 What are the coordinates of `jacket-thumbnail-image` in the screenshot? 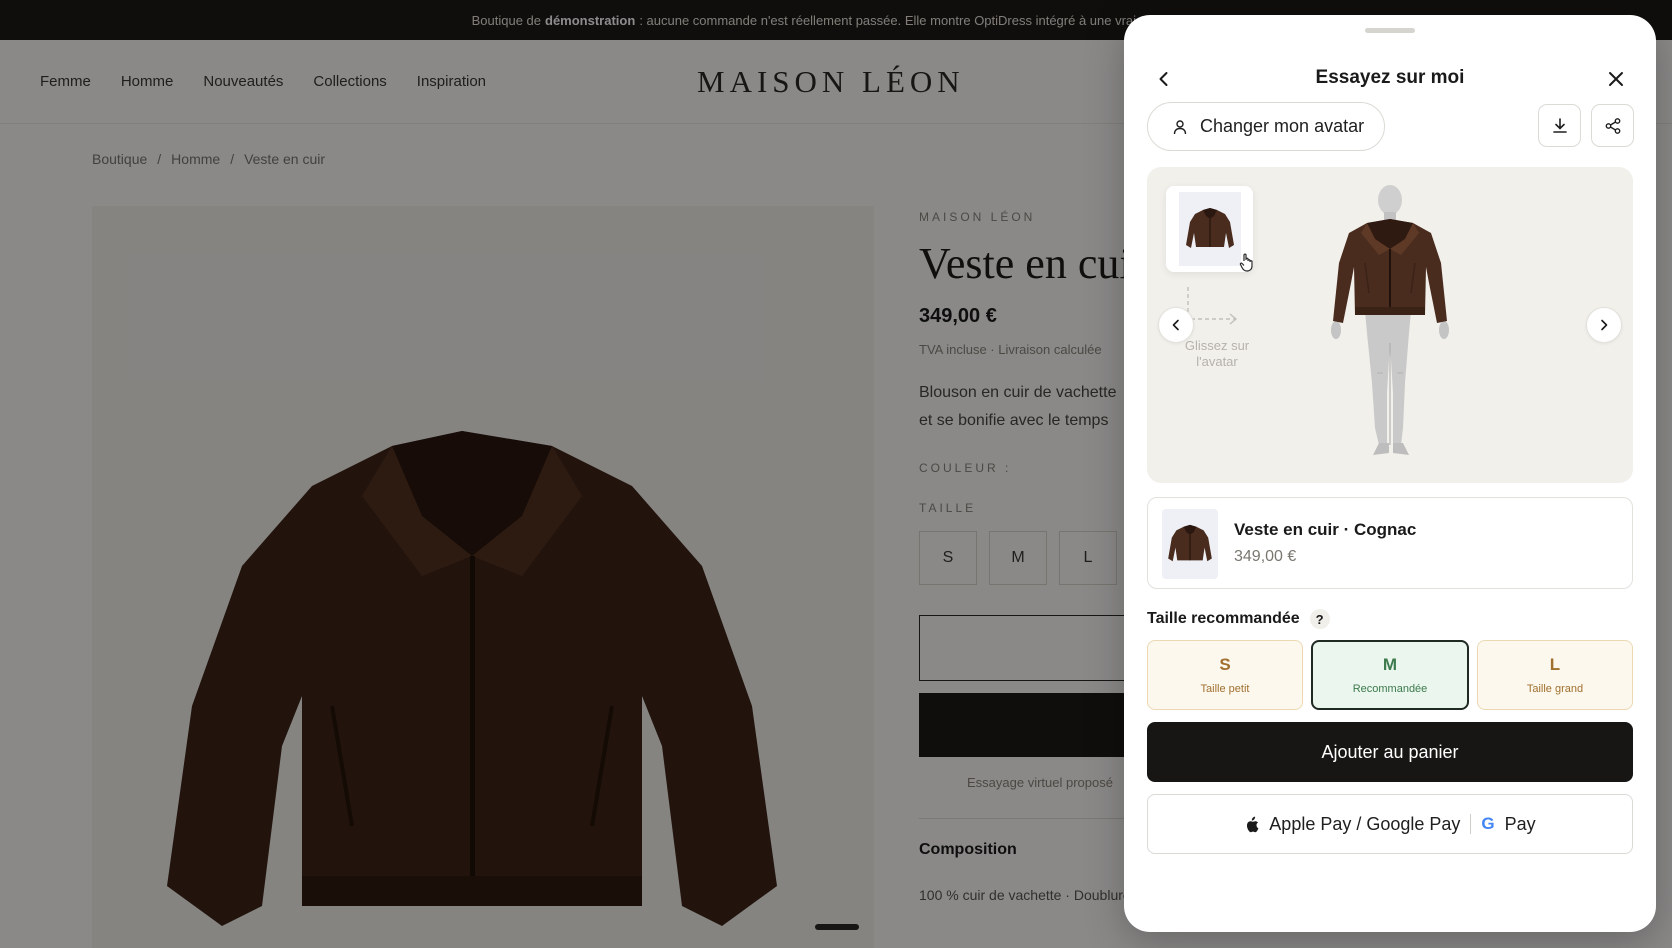 It's located at (1209, 228).